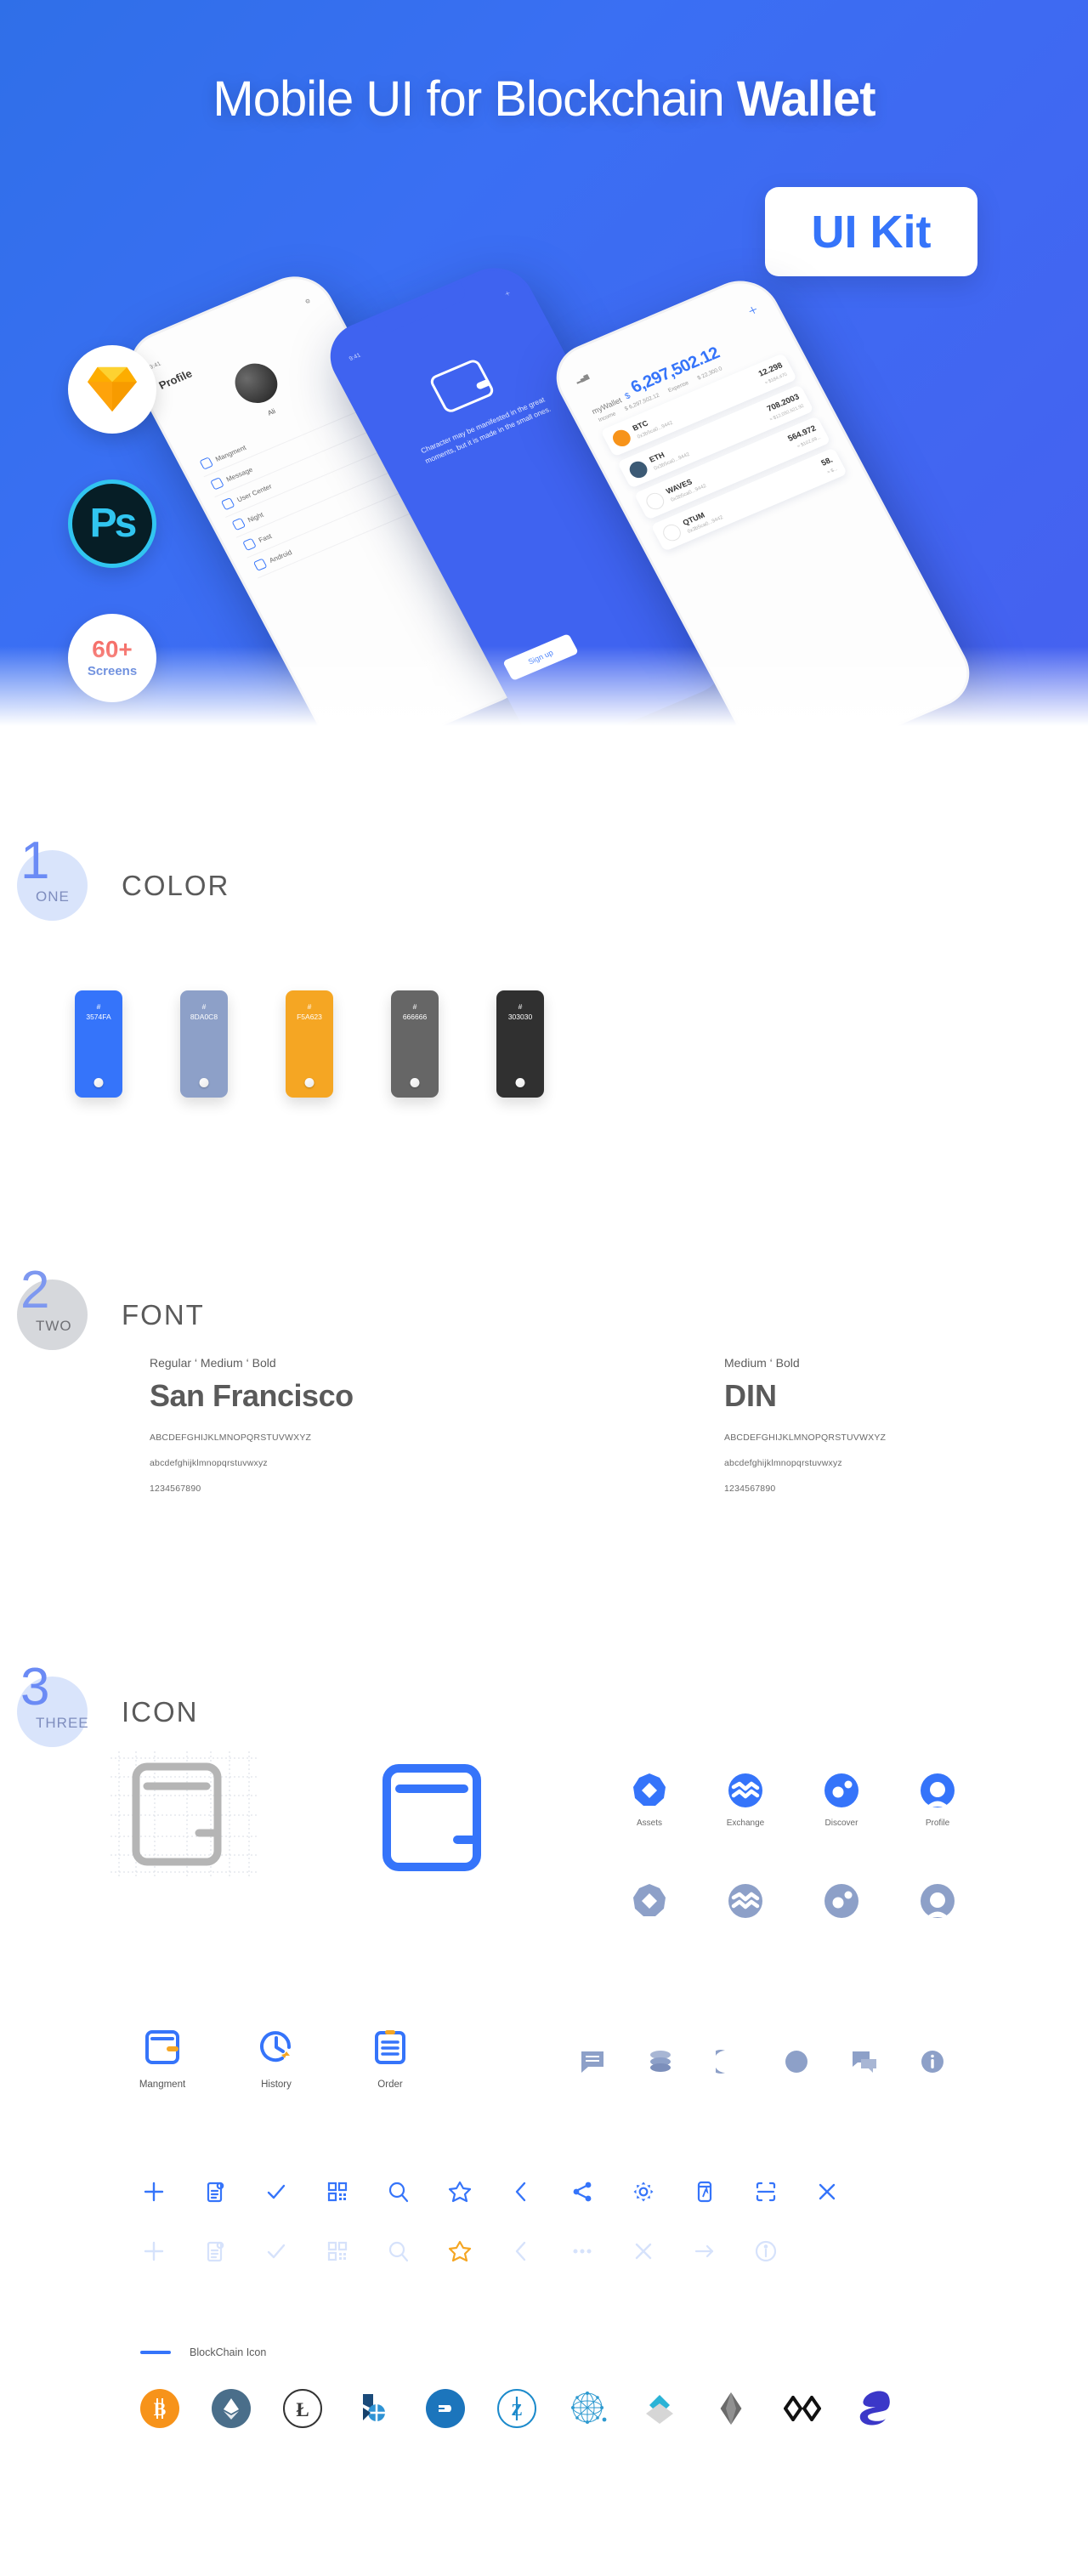 The width and height of the screenshot is (1088, 2576). I want to click on database-stack-icon, so click(660, 2061).